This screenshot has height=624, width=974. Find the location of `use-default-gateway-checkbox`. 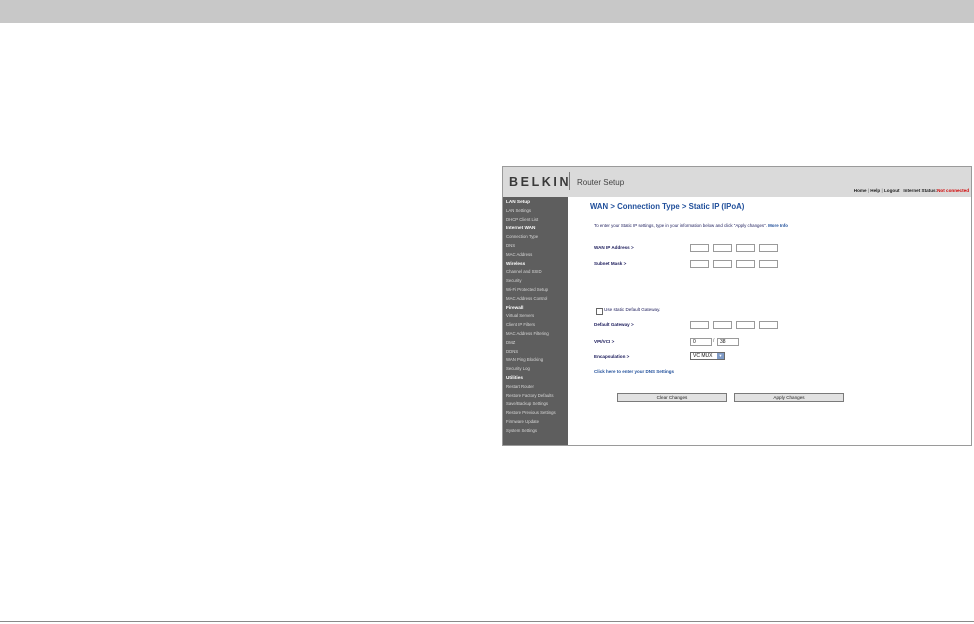

use-default-gateway-checkbox is located at coordinates (599, 311).